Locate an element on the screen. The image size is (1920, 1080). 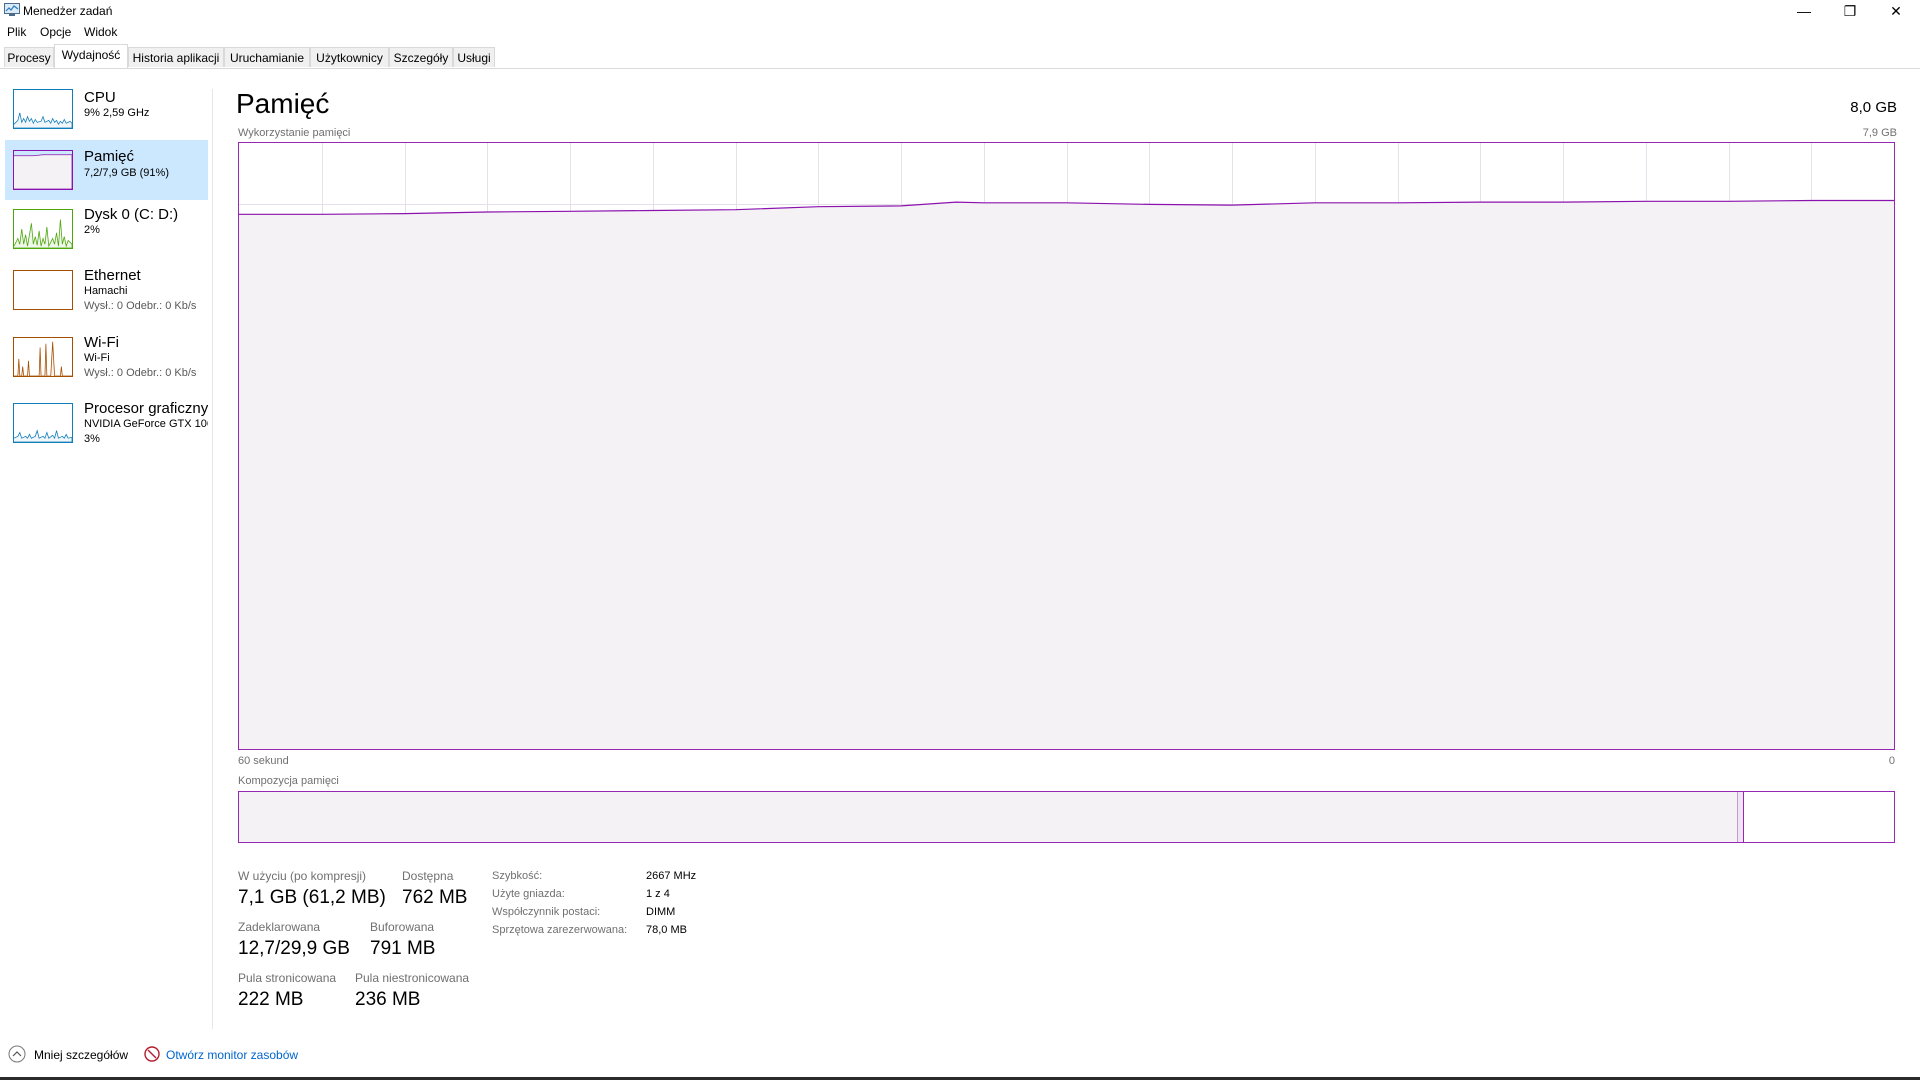
menu-file: Plik is located at coordinates (16, 32).